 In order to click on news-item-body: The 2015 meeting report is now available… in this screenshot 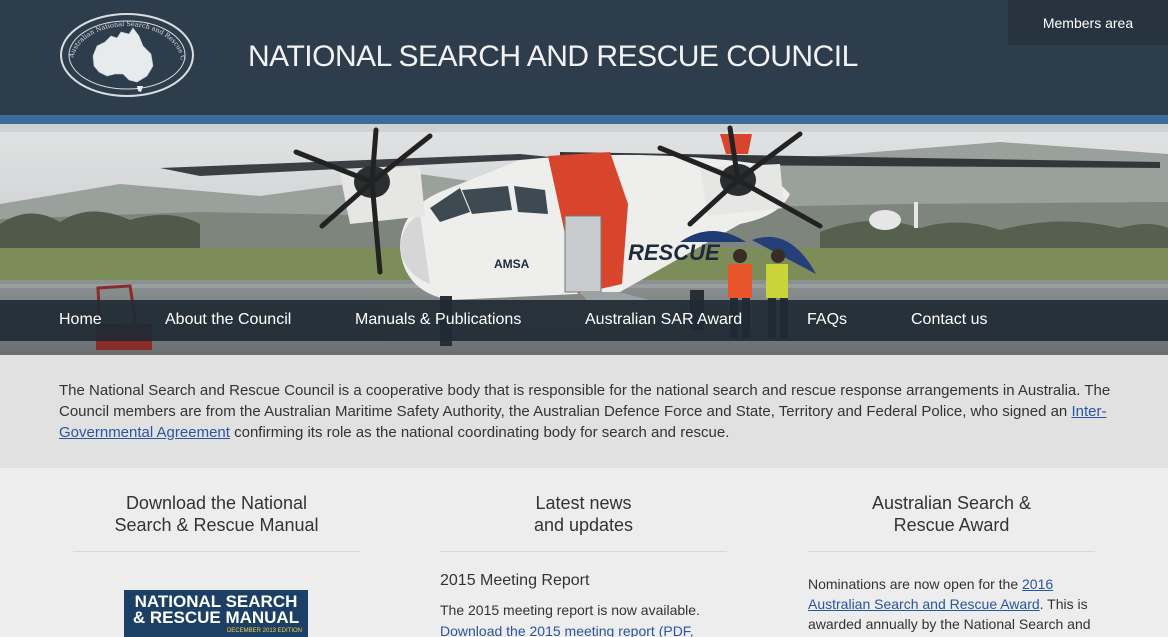, I will do `click(585, 618)`.